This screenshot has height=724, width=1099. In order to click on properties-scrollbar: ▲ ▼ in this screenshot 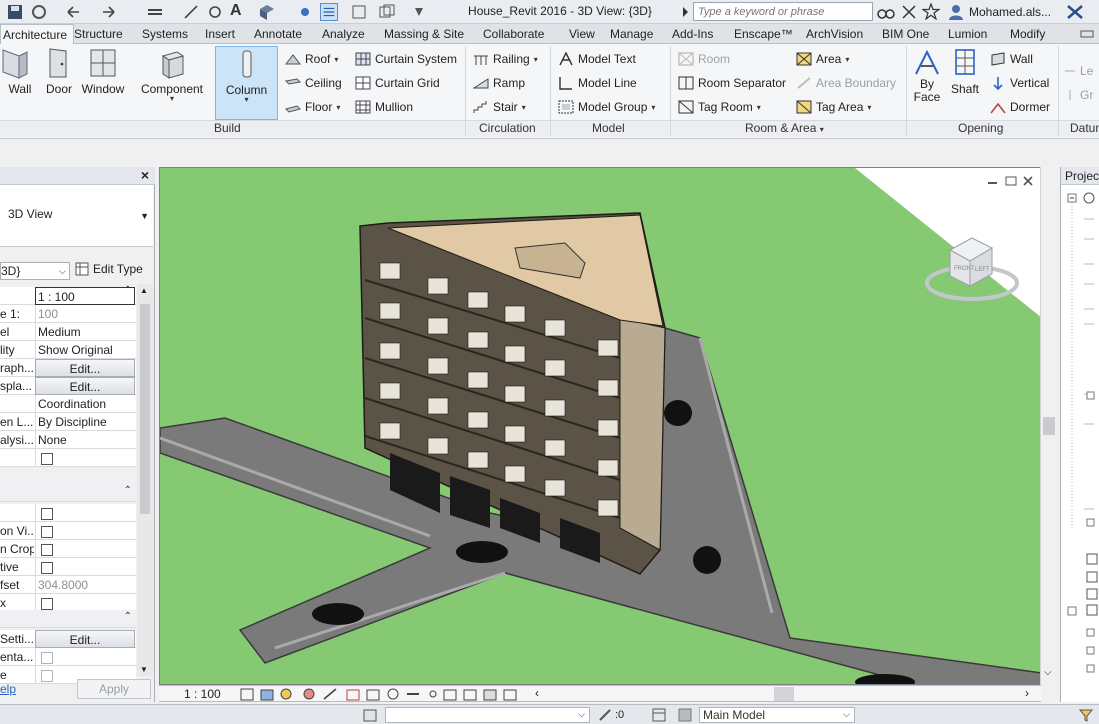, I will do `click(145, 480)`.